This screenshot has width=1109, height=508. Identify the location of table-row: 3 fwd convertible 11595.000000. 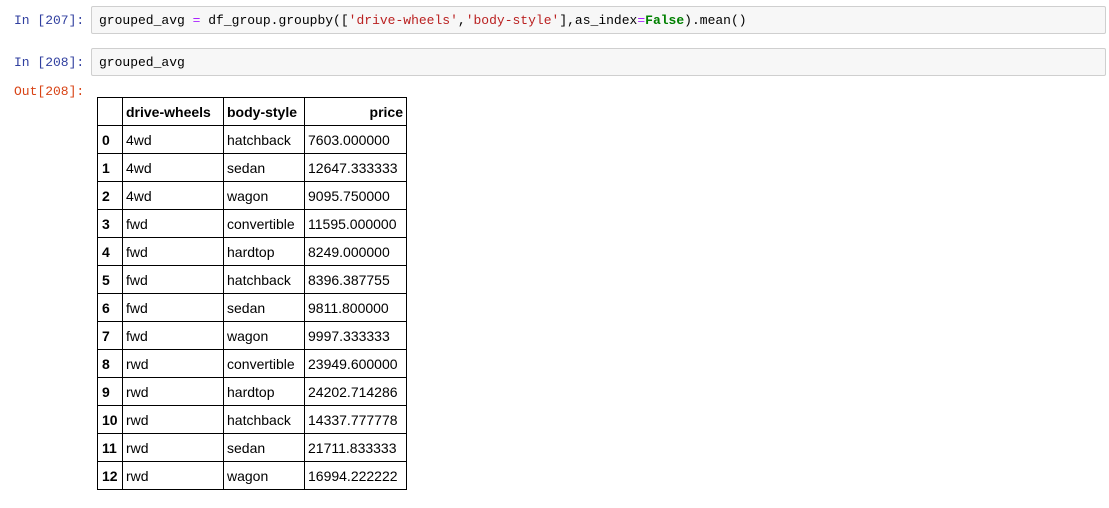
(252, 223).